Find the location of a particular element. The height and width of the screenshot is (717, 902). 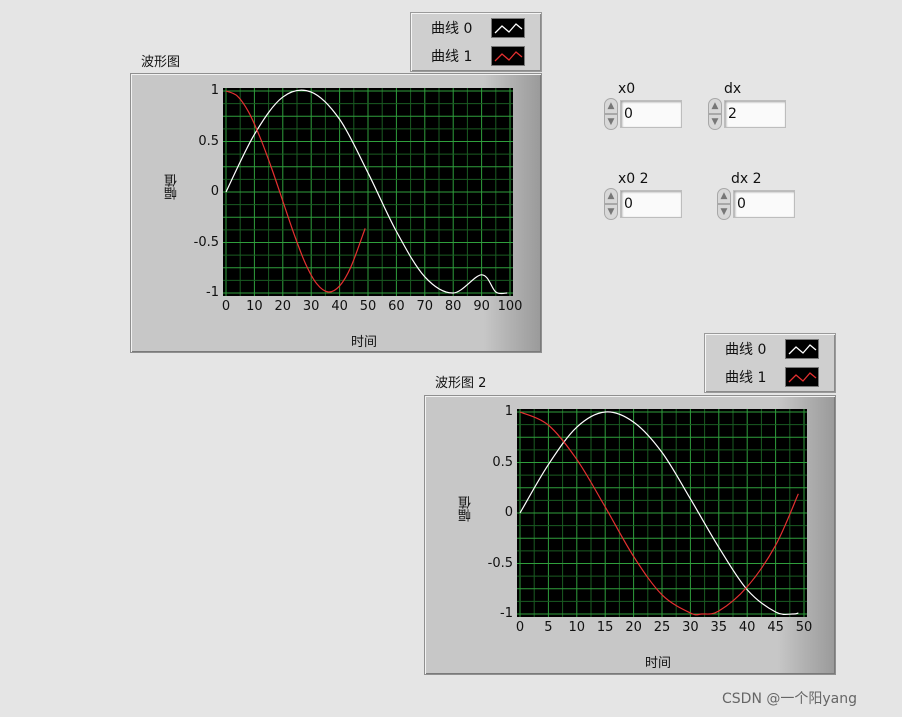

dx-2-label: dx 2 is located at coordinates (746, 179).